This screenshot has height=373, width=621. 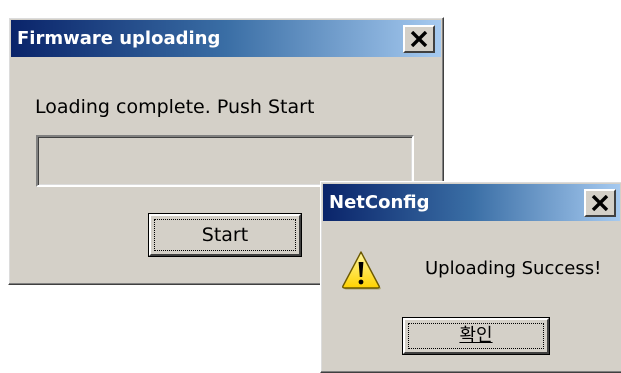 I want to click on ok-button-label: 확인, so click(x=476, y=335).